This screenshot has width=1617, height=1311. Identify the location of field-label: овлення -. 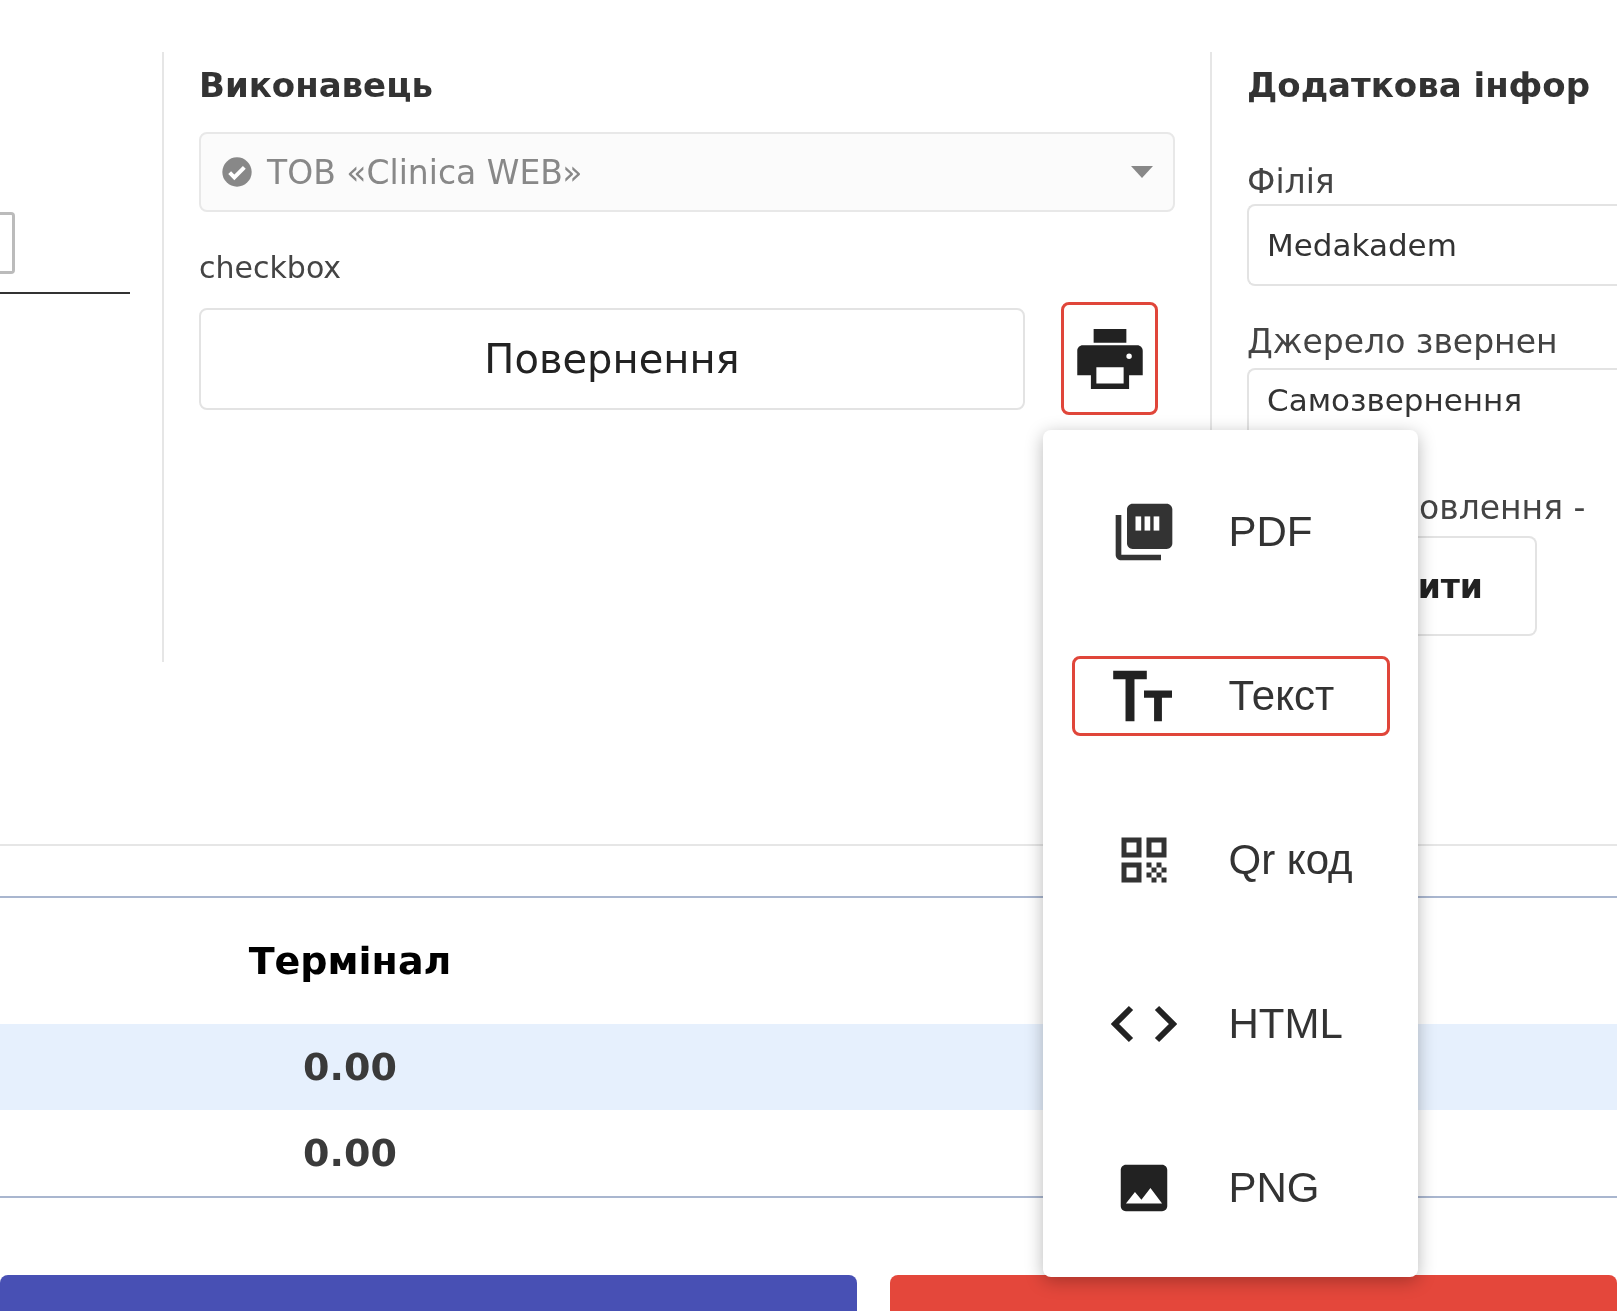
(1503, 508).